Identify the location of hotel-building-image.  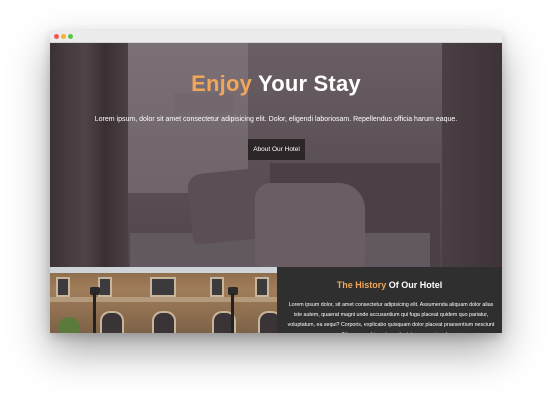
(163, 300).